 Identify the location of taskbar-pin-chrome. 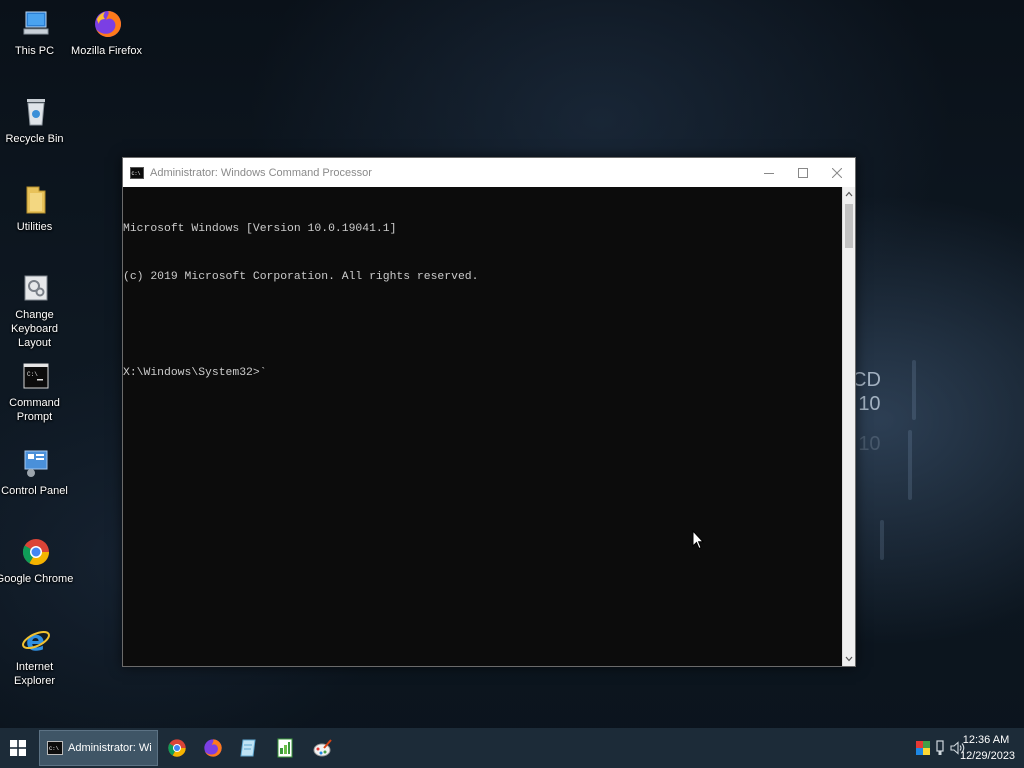
(177, 748).